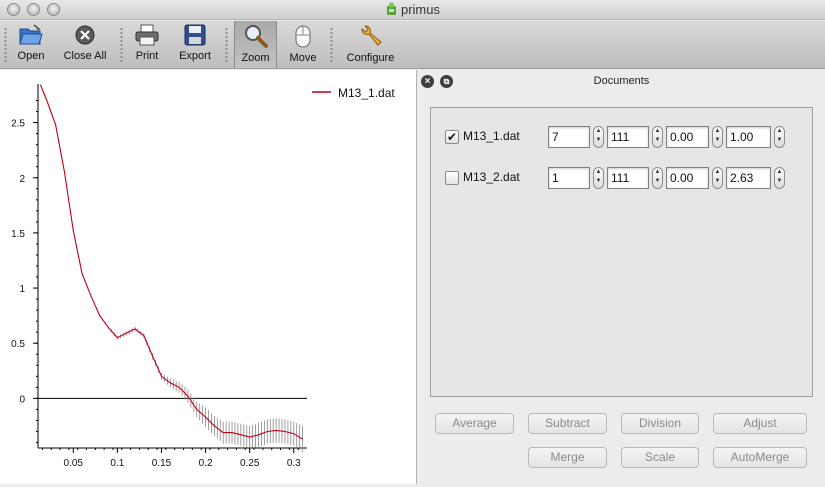 This screenshot has width=825, height=487. Describe the element at coordinates (85, 35) in the screenshot. I see `close-circle-icon` at that location.